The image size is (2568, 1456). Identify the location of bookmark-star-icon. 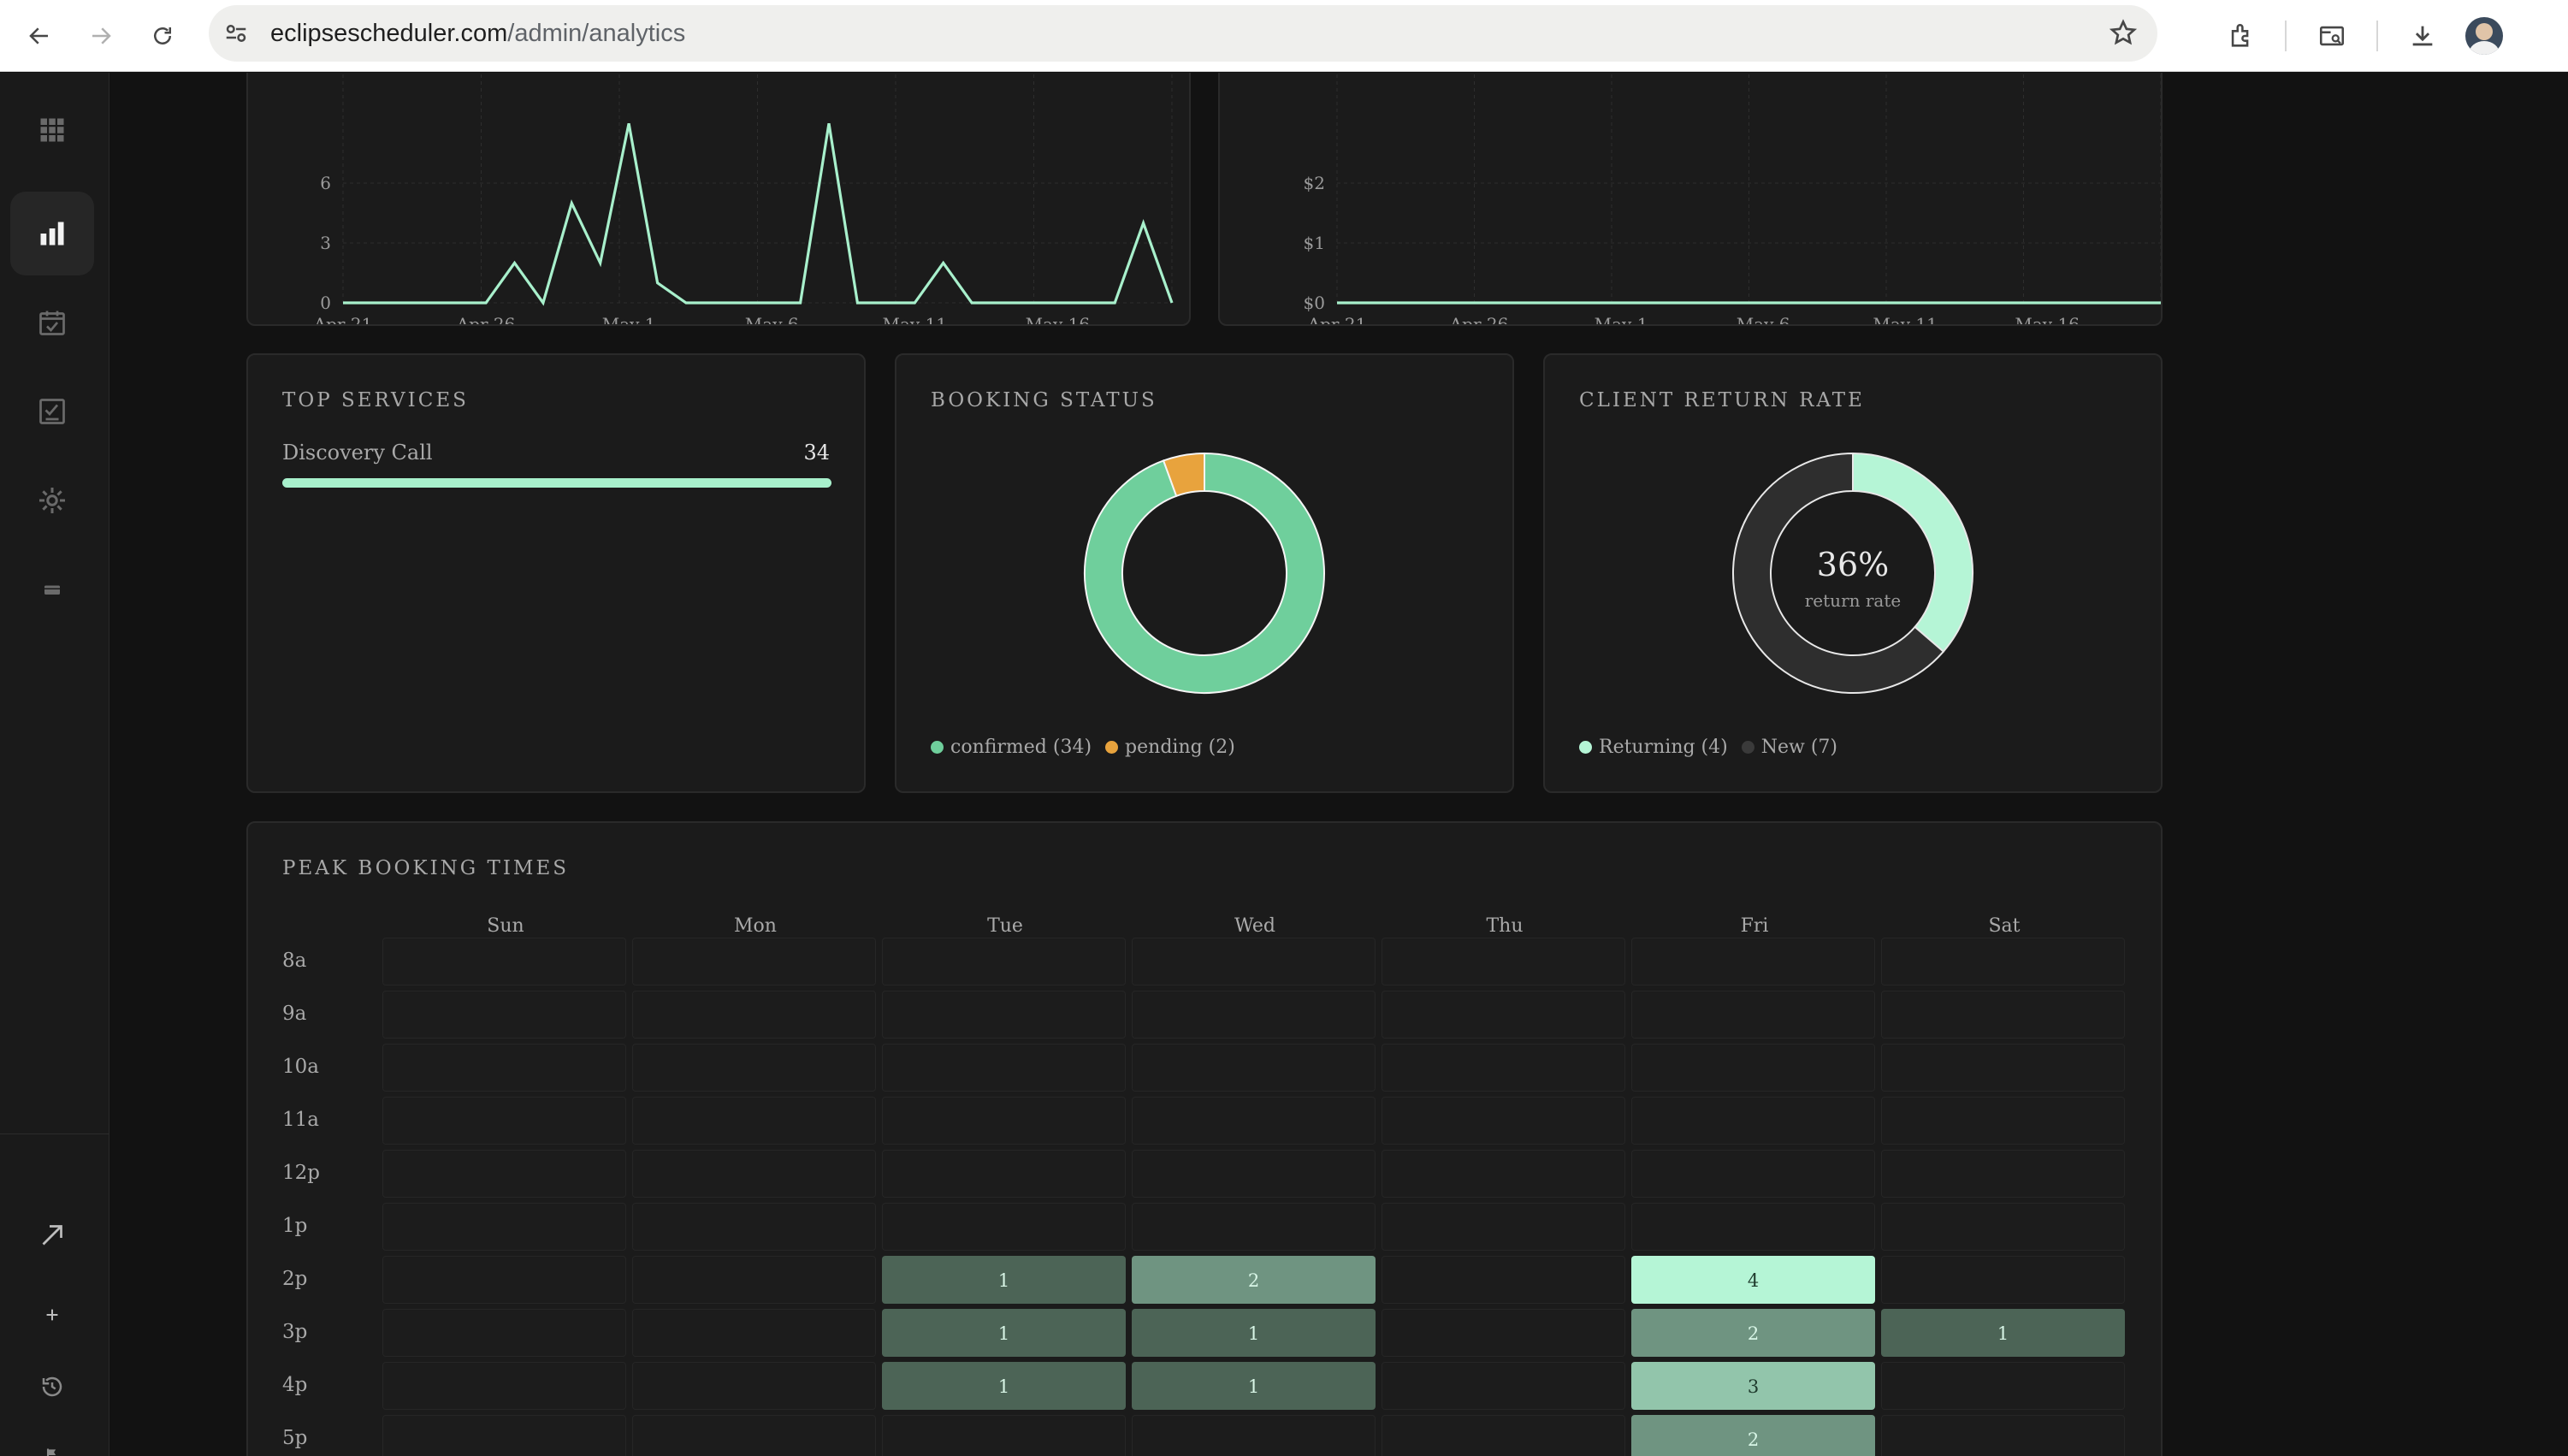
(2123, 33).